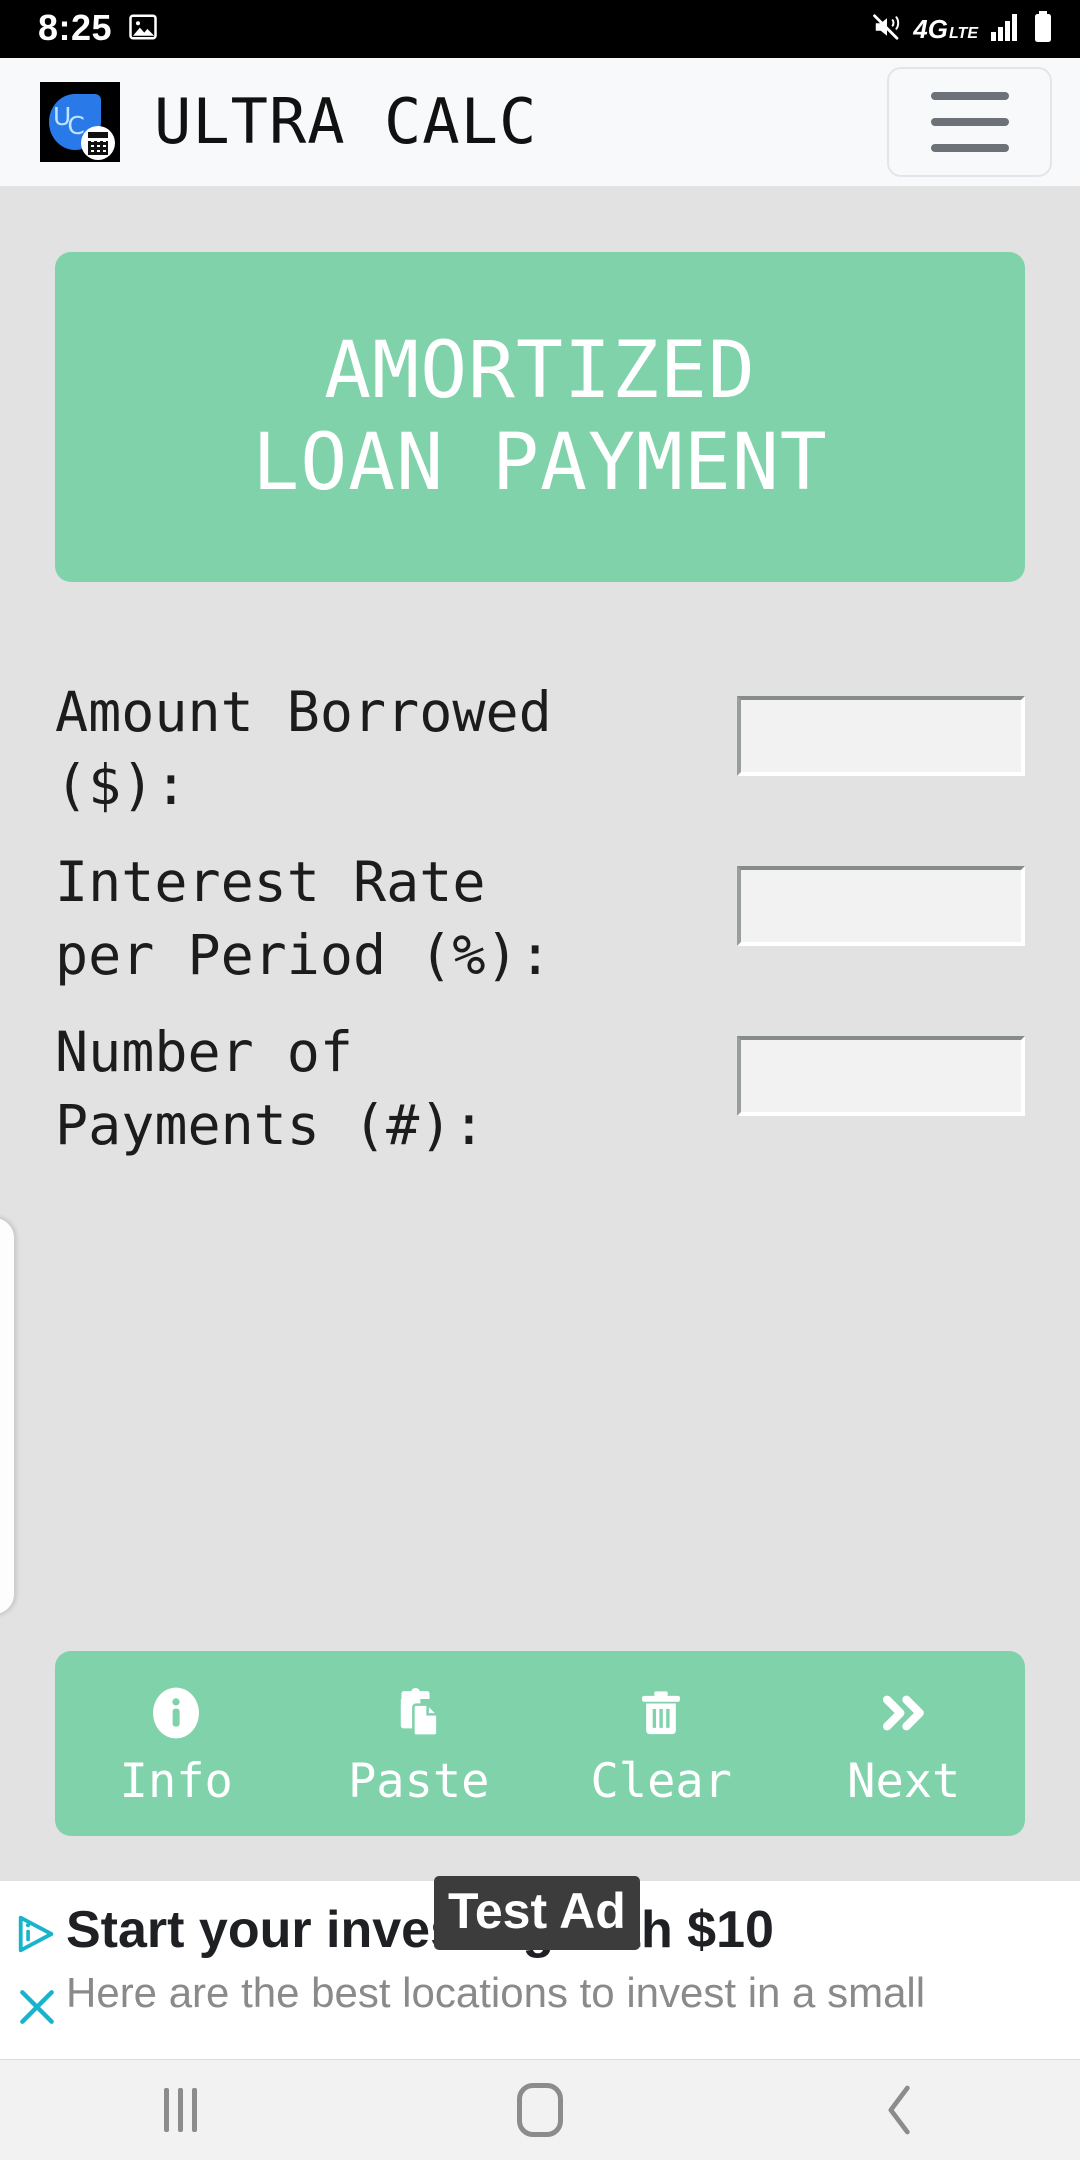  I want to click on info-circle-icon, so click(176, 1713).